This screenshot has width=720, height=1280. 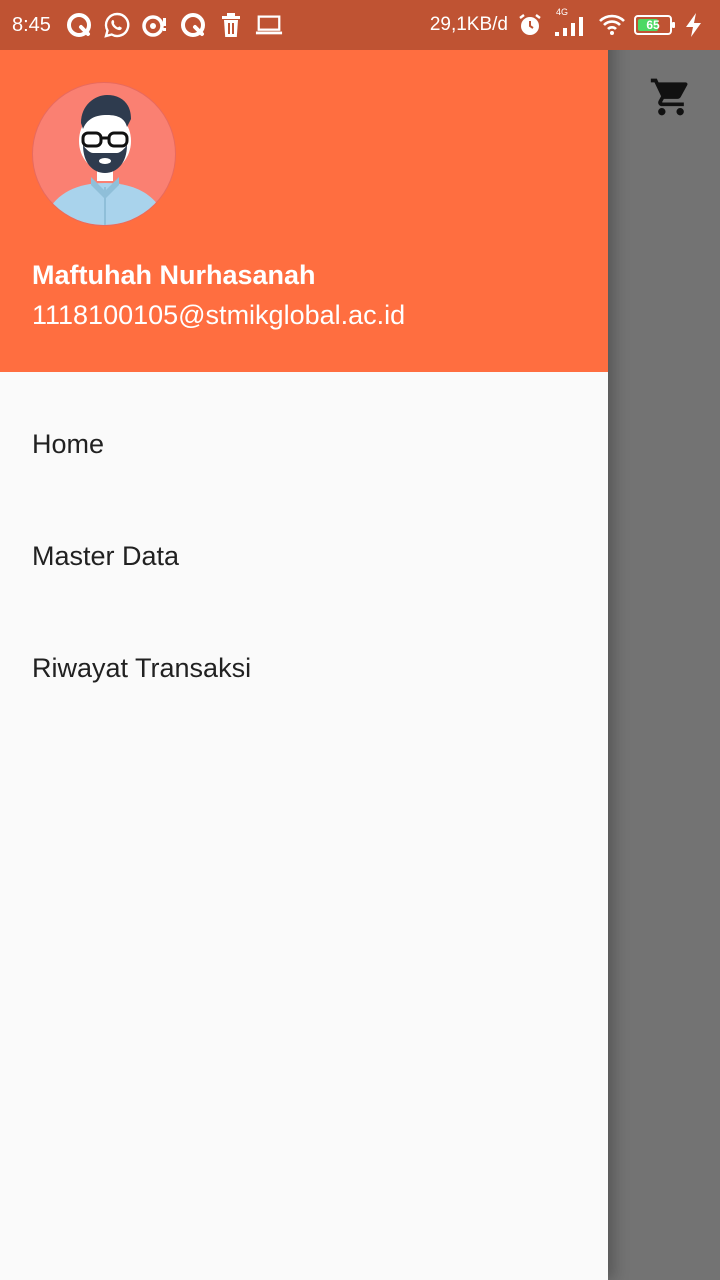 What do you see at coordinates (31, 24) in the screenshot?
I see `status-time: 8:45` at bounding box center [31, 24].